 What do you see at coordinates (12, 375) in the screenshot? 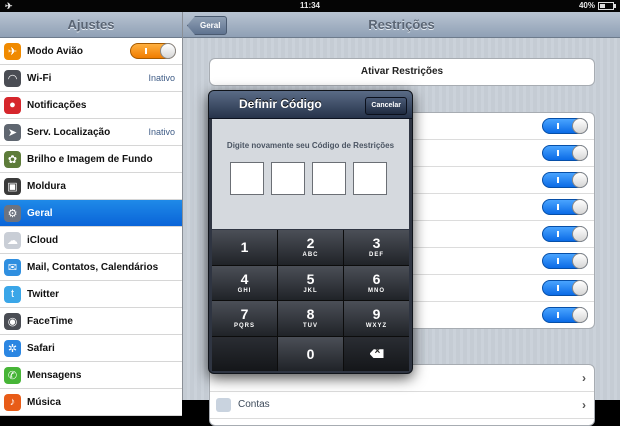
I see `messages-icon: ✆` at bounding box center [12, 375].